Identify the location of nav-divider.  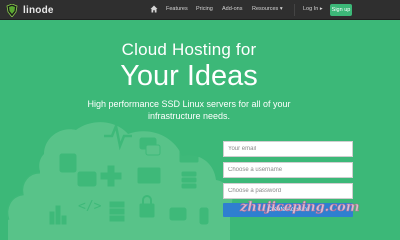
(294, 10).